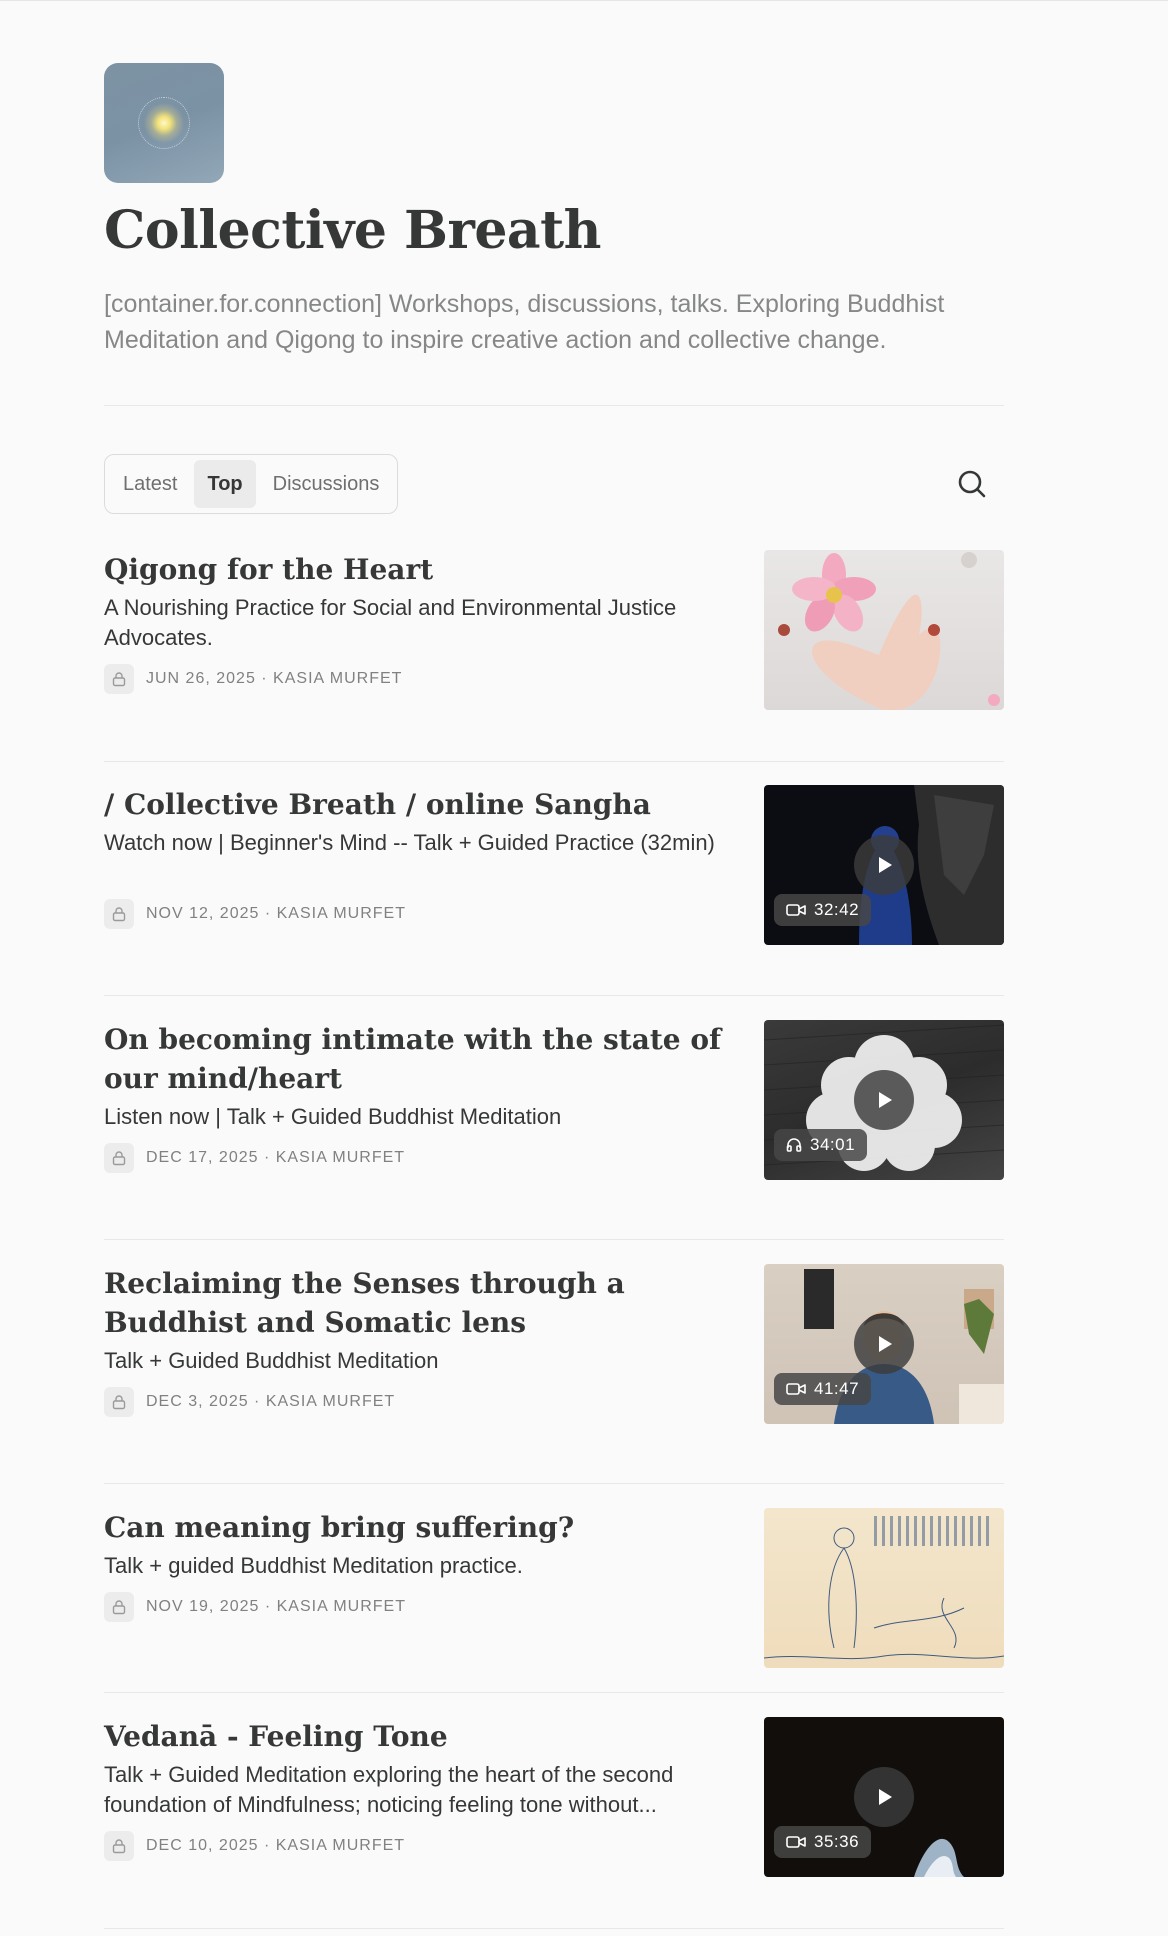 The image size is (1168, 1936). I want to click on post-meta: JUN 26, 2025 · KASIA MURFET, so click(253, 679).